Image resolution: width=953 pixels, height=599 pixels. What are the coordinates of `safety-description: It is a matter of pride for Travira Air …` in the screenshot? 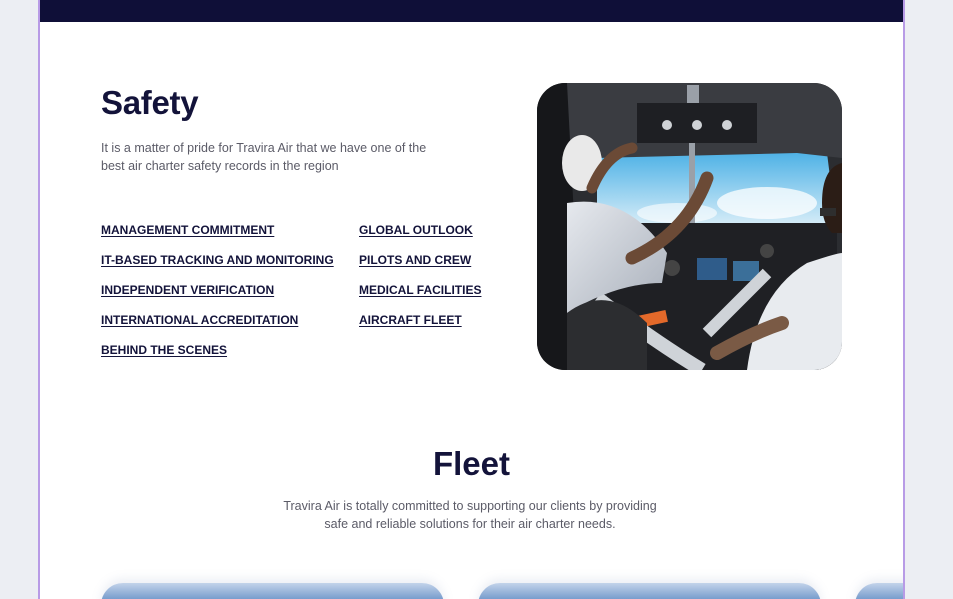 It's located at (264, 157).